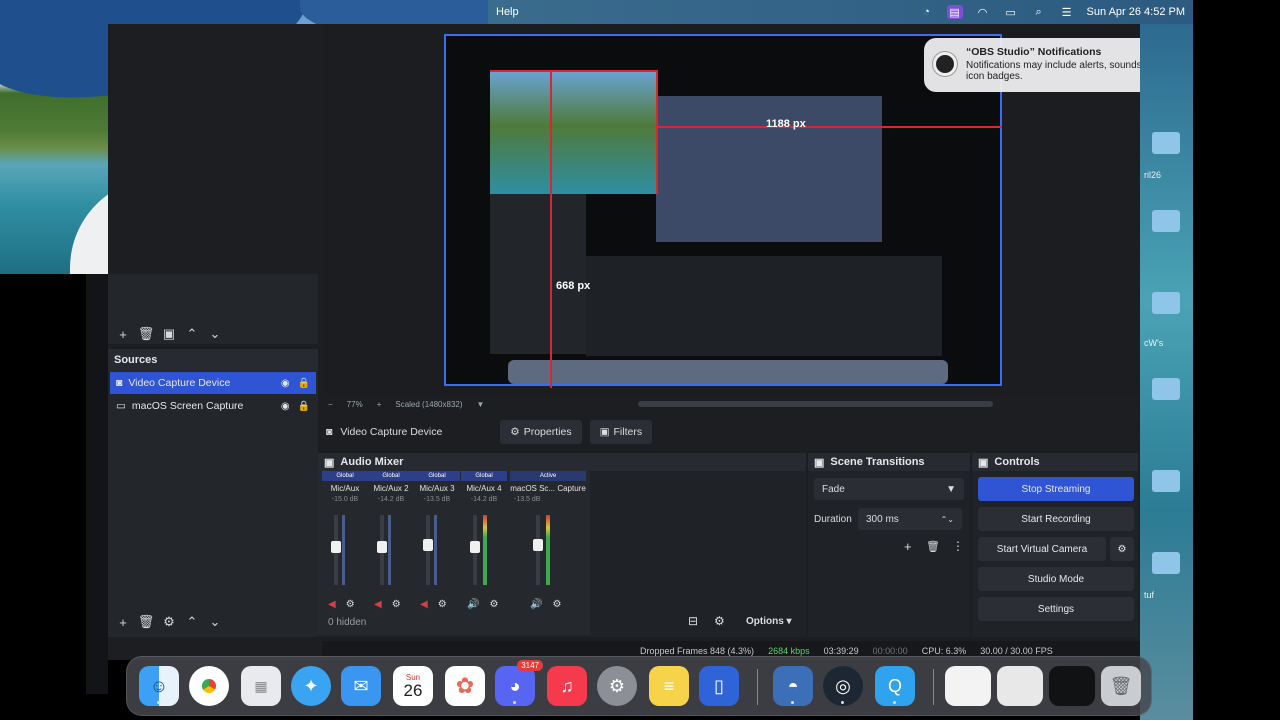 Image resolution: width=1280 pixels, height=720 pixels. Describe the element at coordinates (179, 383) in the screenshot. I see `source-label: Video Capture Device` at that location.